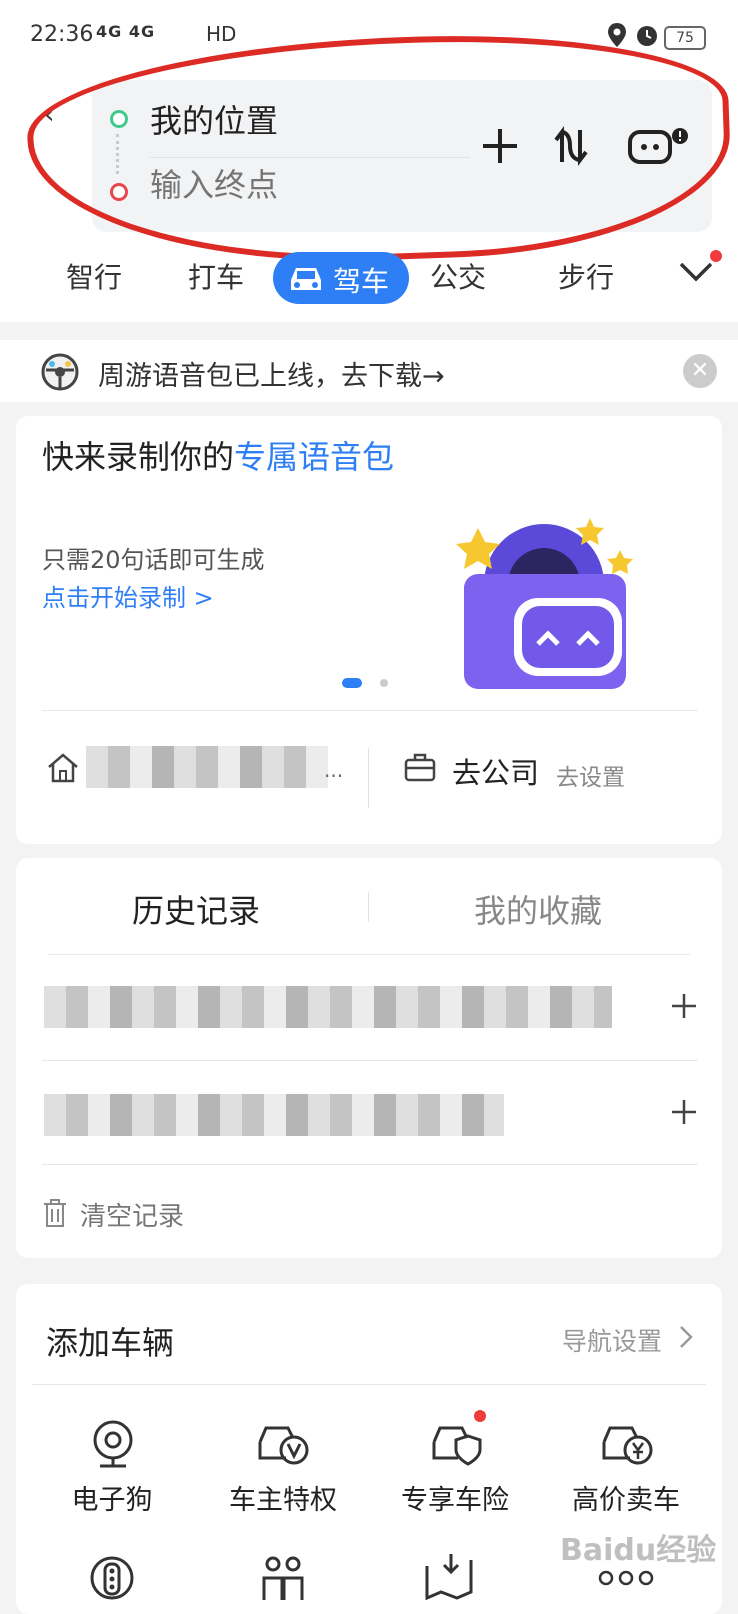  I want to click on feature-speed-camera: 电子狗, so click(112, 1497).